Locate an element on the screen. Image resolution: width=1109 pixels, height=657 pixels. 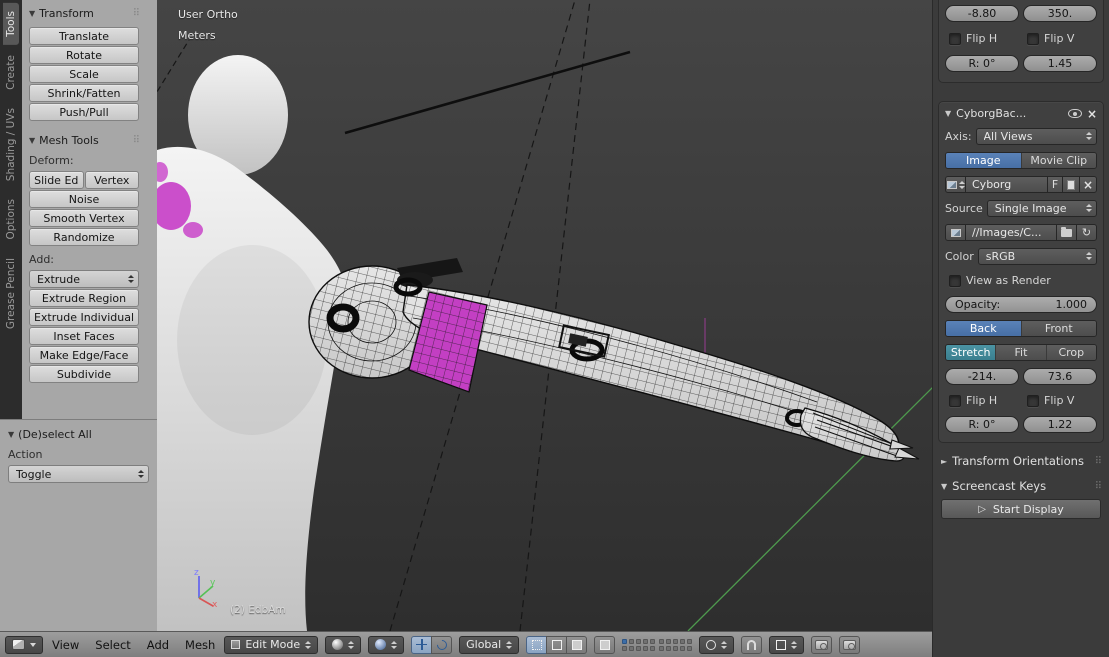
edge-select-mode-button is located at coordinates (557, 644).